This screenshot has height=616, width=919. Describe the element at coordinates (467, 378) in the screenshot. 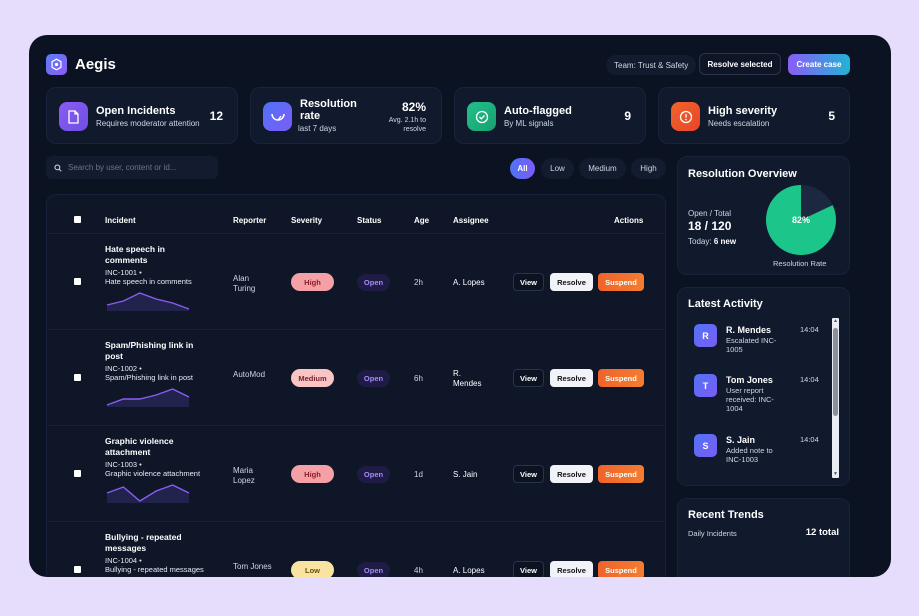

I see `assignee: R. Mendes` at that location.